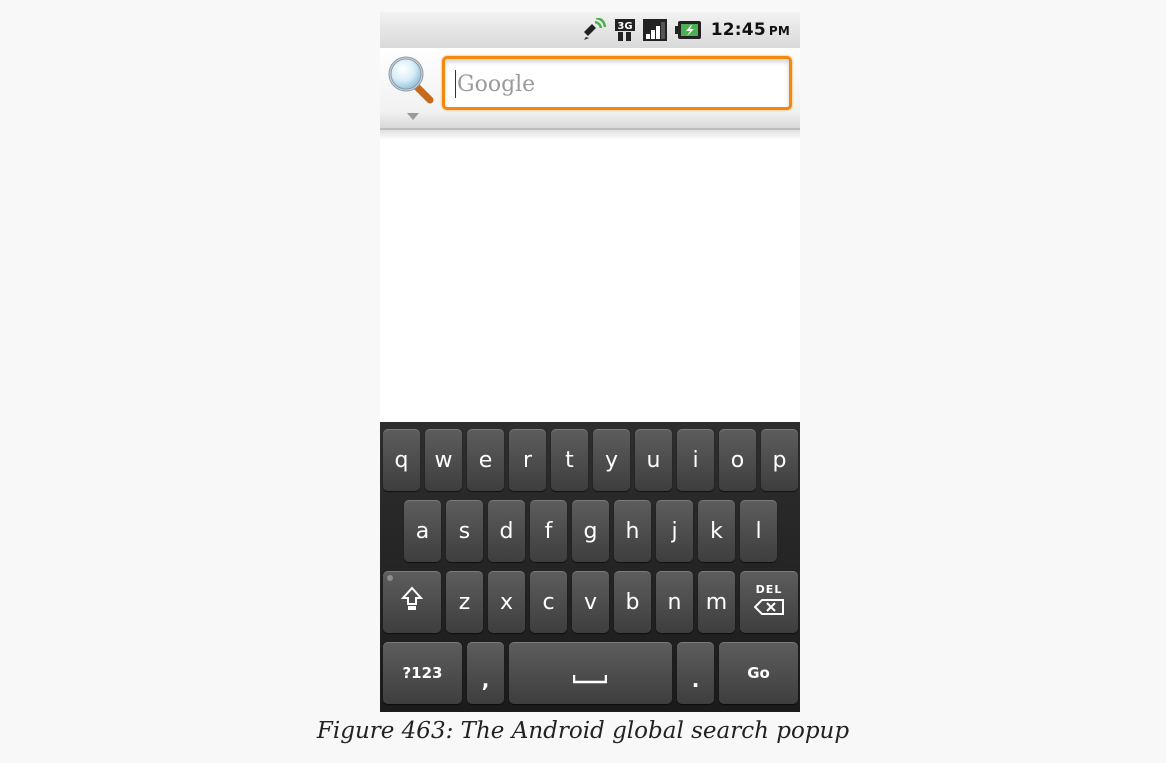 This screenshot has height=763, width=1166. Describe the element at coordinates (590, 135) in the screenshot. I see `search-bar-shadow` at that location.